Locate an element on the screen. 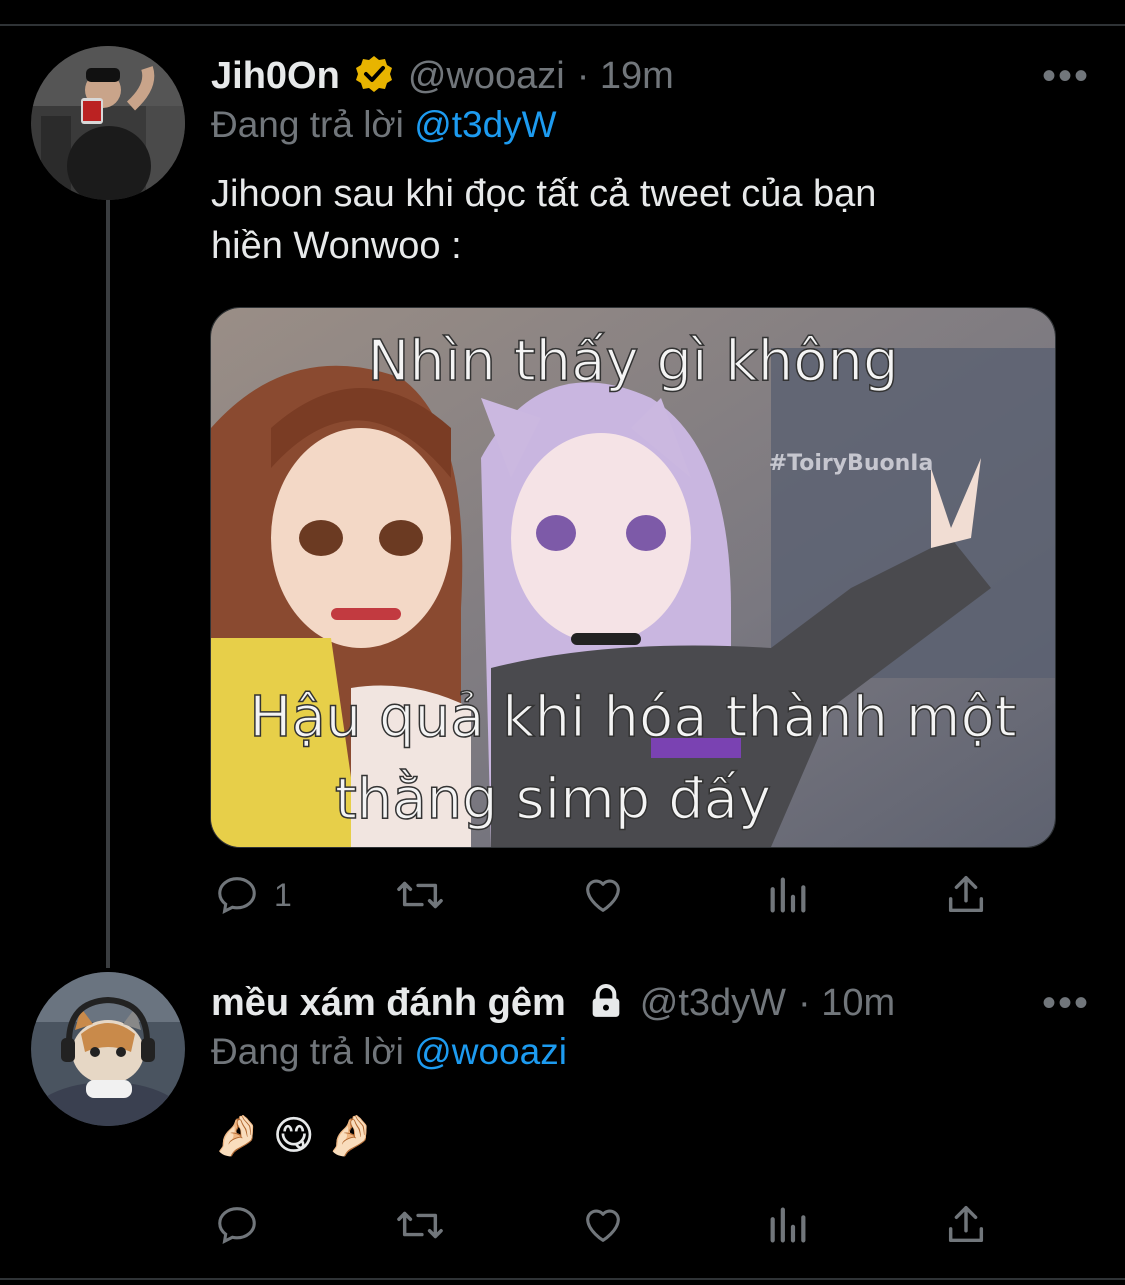 This screenshot has width=1125, height=1285. tweet-actions: 1 is located at coordinates (605, 897).